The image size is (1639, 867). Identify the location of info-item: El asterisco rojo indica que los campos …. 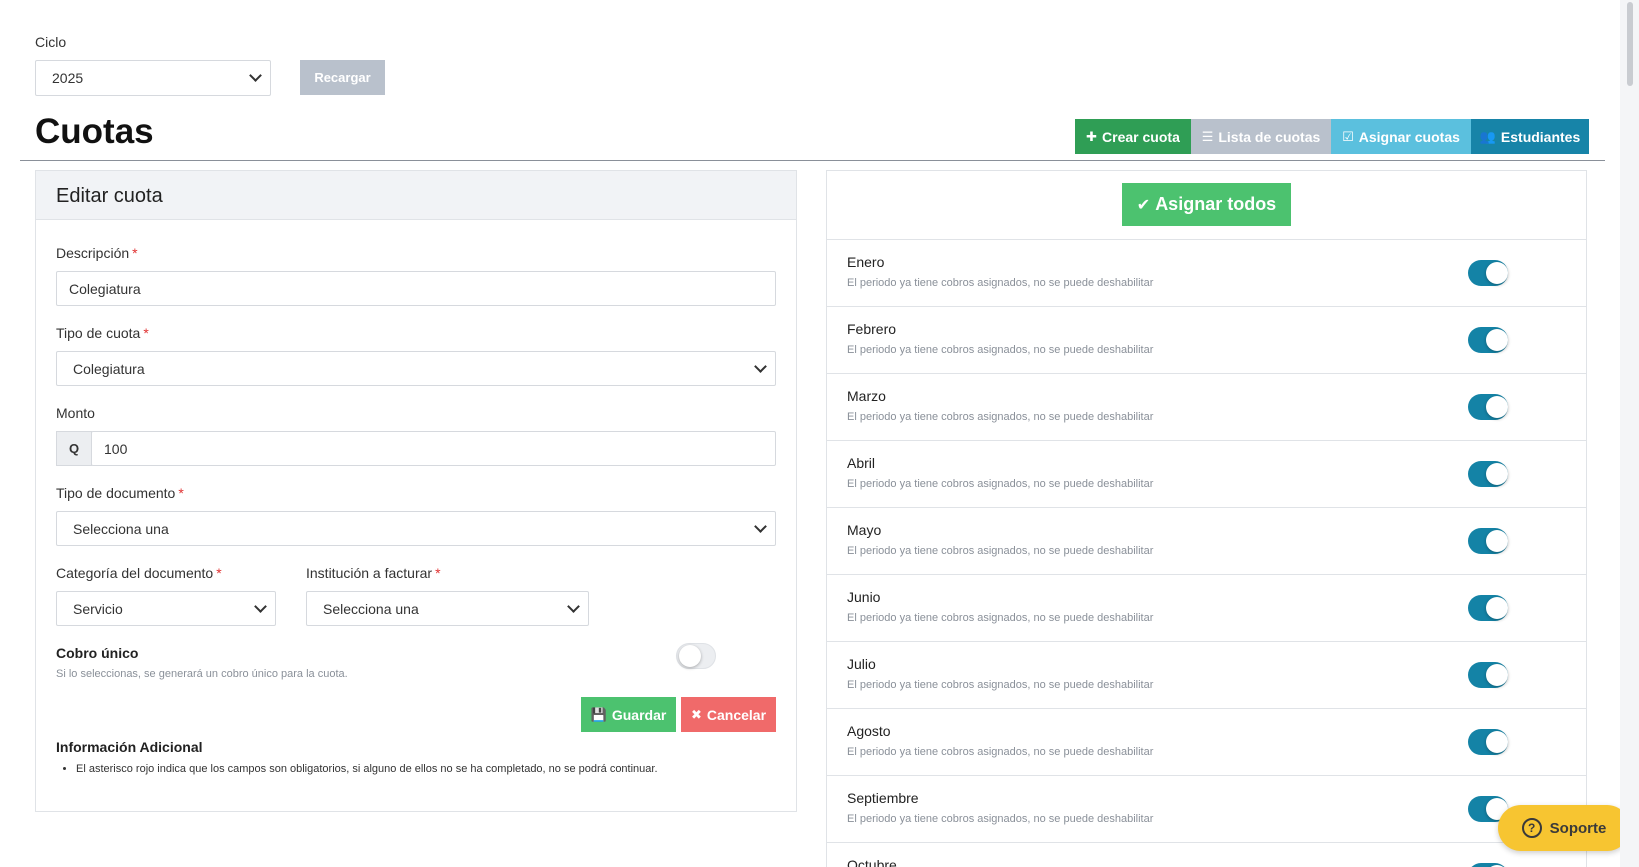
(426, 769).